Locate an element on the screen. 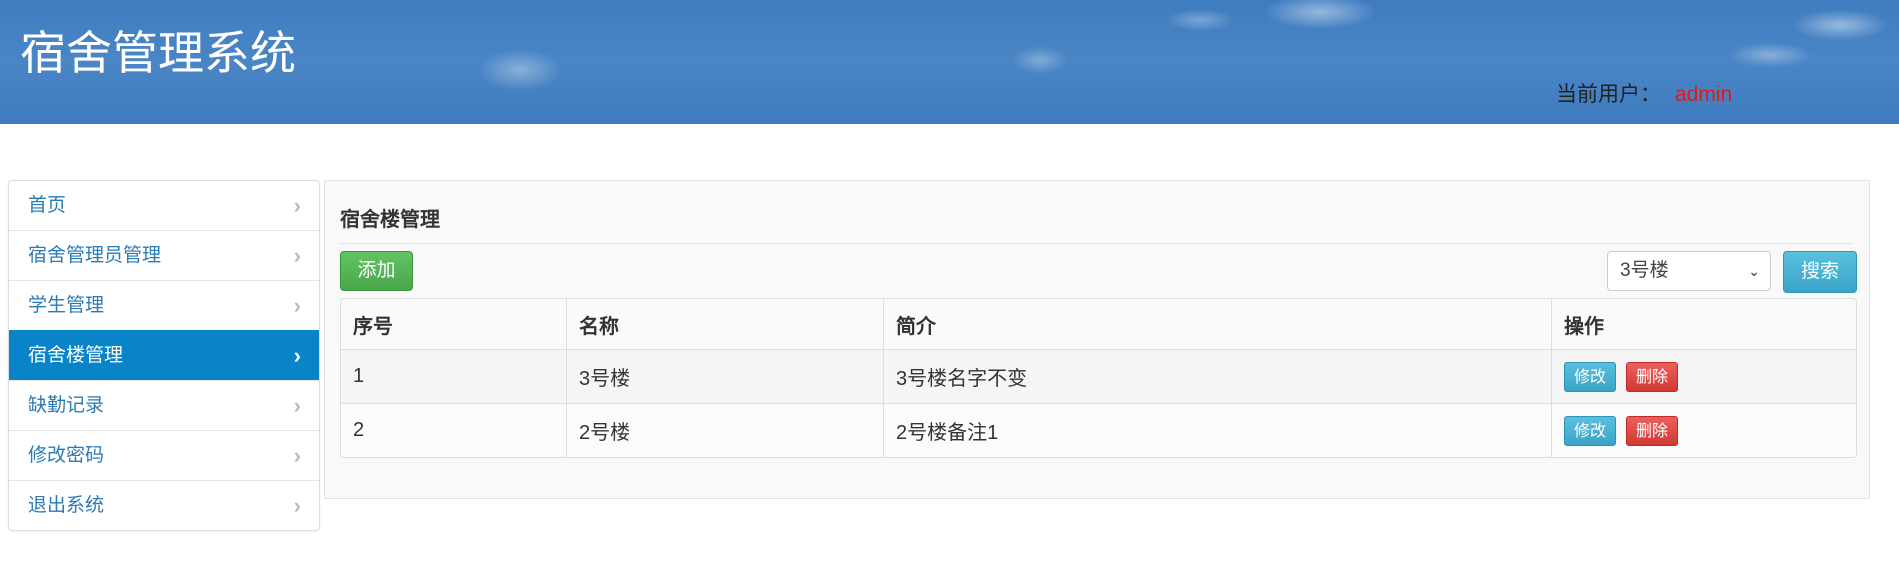 Image resolution: width=1899 pixels, height=569 pixels. sidebar-item-home: 首页 › is located at coordinates (164, 205).